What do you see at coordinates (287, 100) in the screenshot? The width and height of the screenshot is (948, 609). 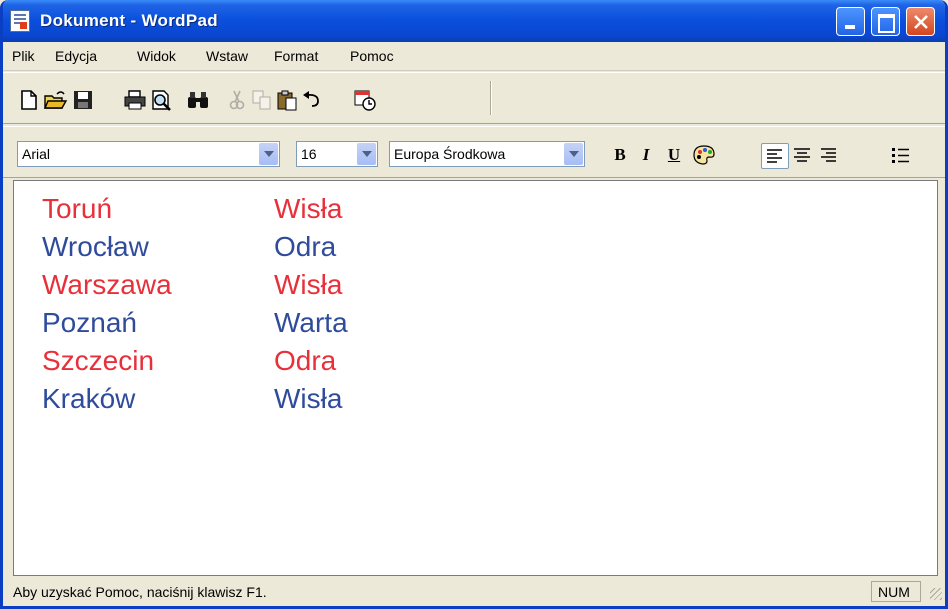 I see `paste-clipboard-icon` at bounding box center [287, 100].